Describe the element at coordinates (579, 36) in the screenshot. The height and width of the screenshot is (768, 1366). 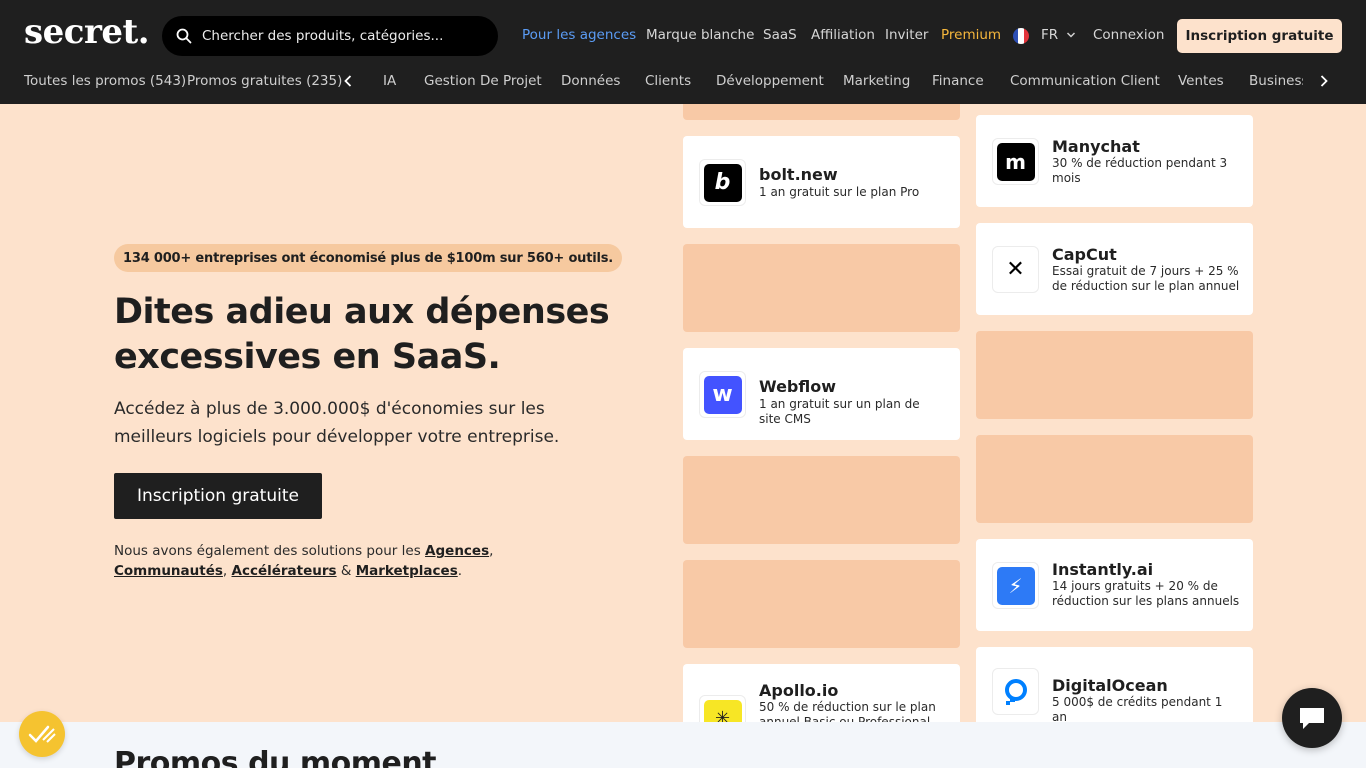
I see `nav-agencies-link: Pour les agences` at that location.